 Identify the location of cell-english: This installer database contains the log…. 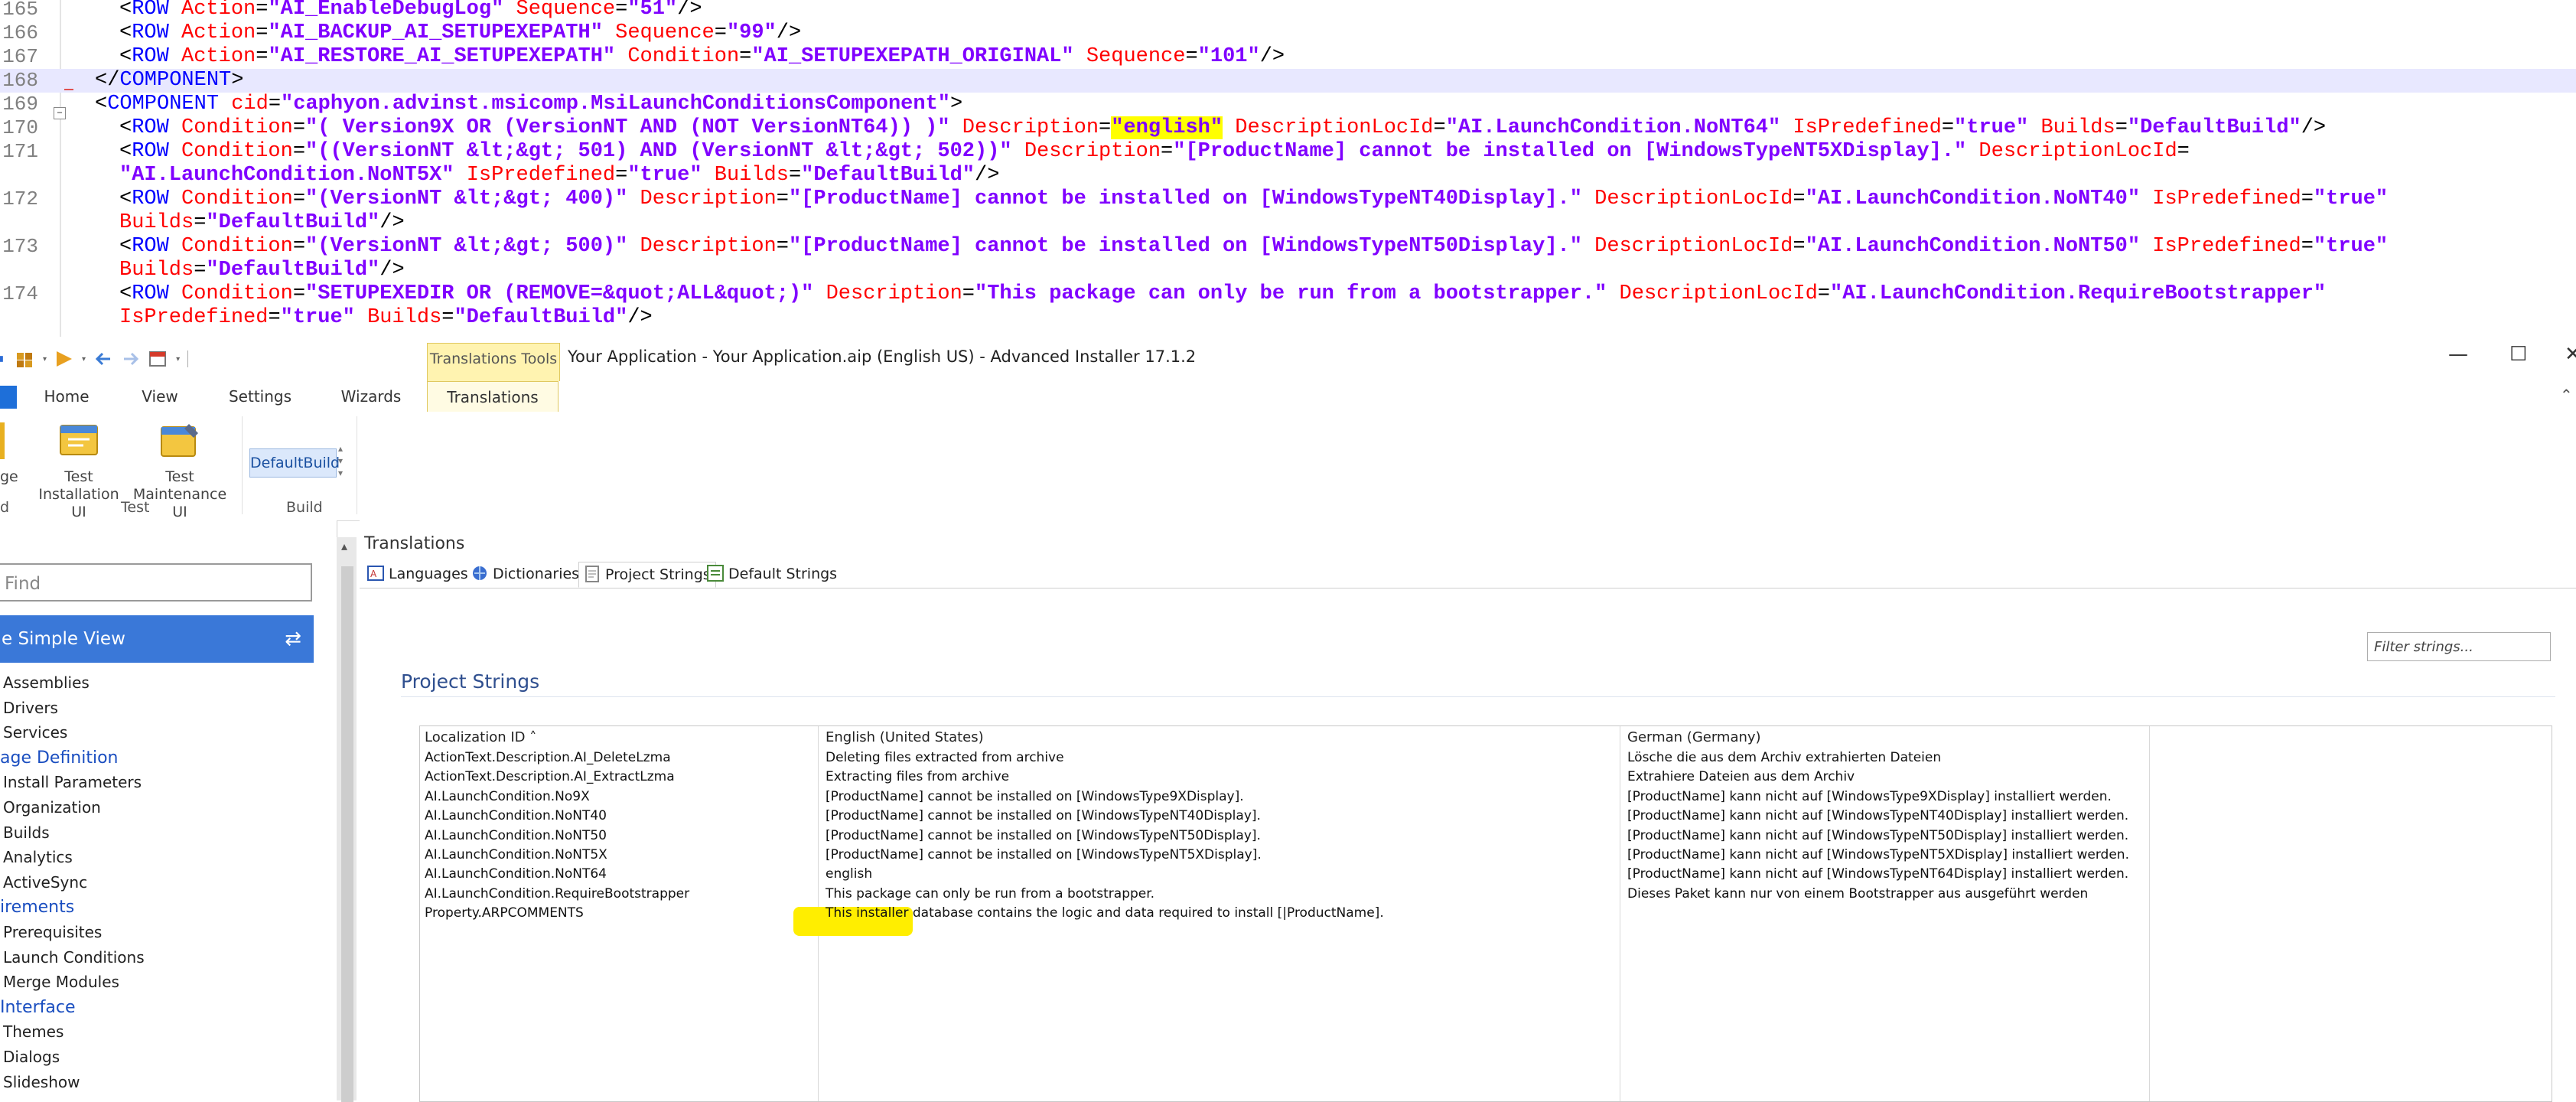
(1105, 913).